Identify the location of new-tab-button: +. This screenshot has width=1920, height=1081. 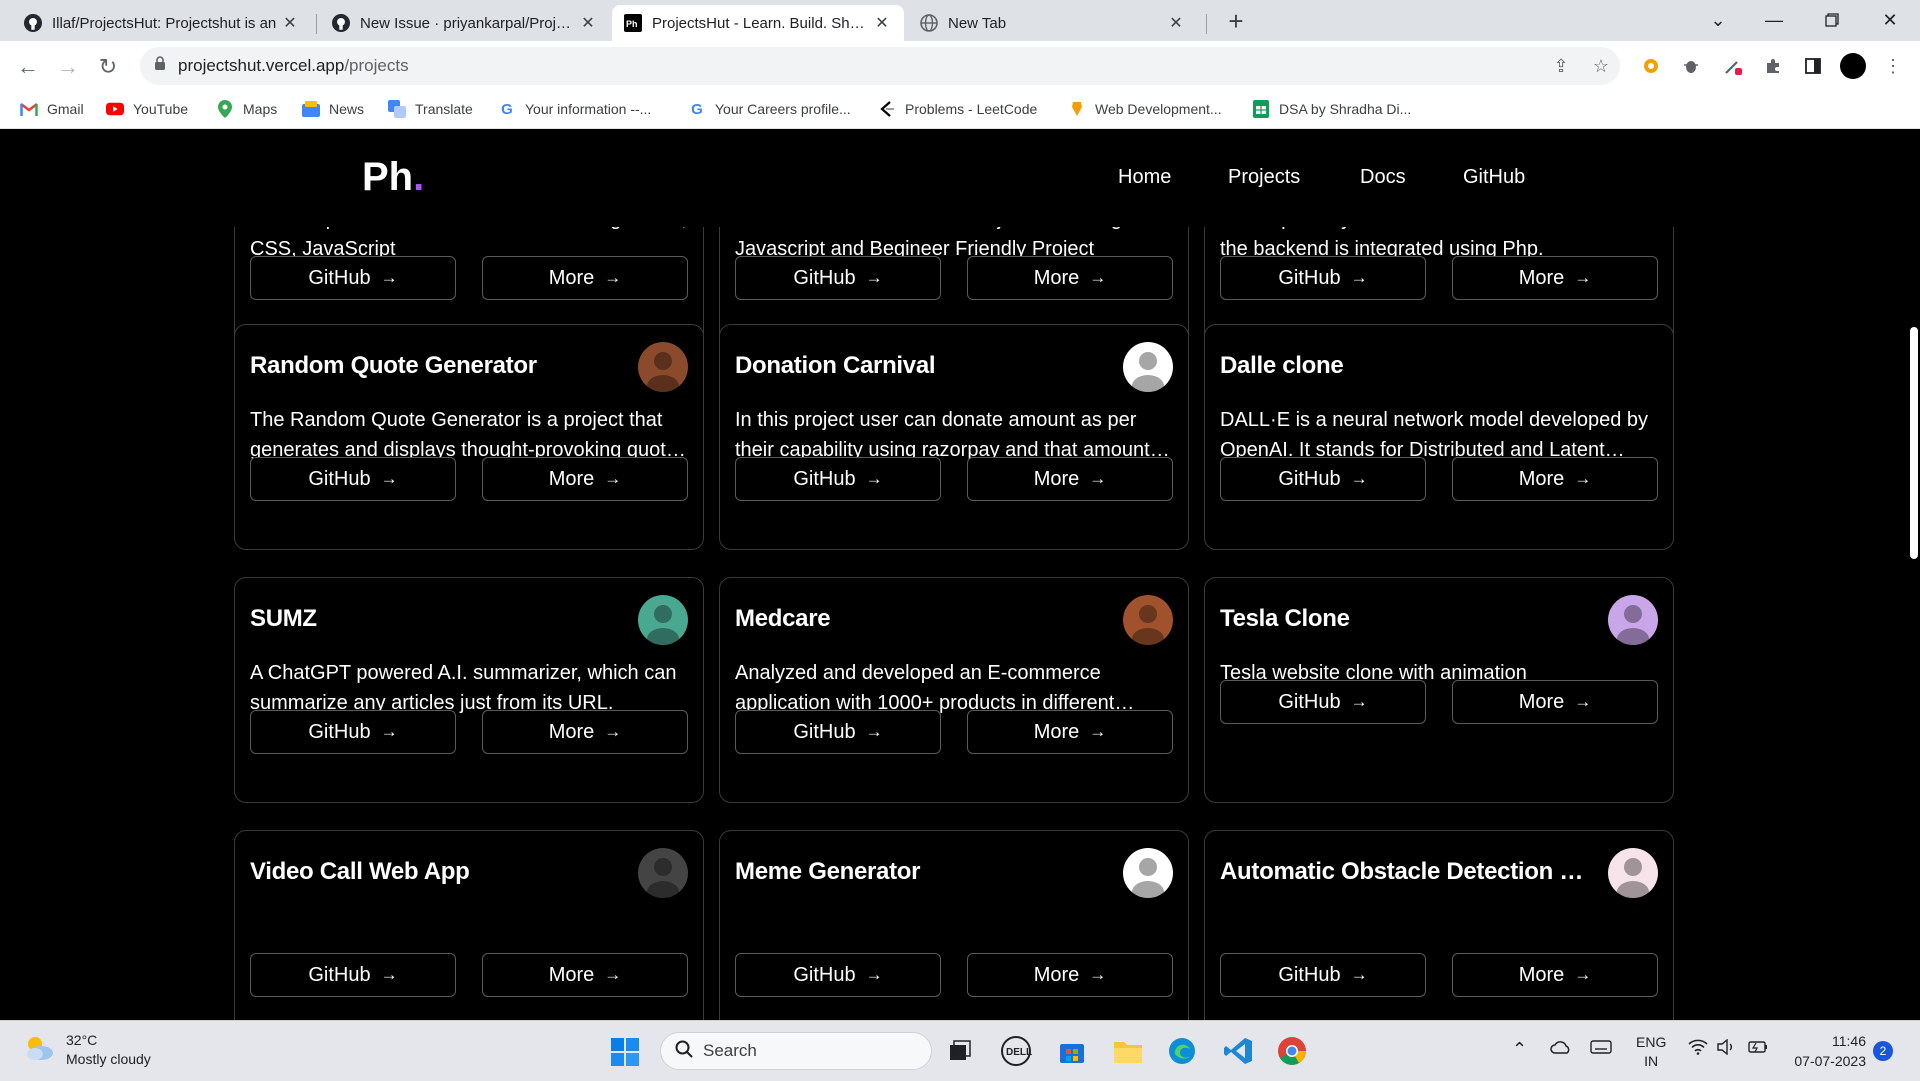
(1236, 22).